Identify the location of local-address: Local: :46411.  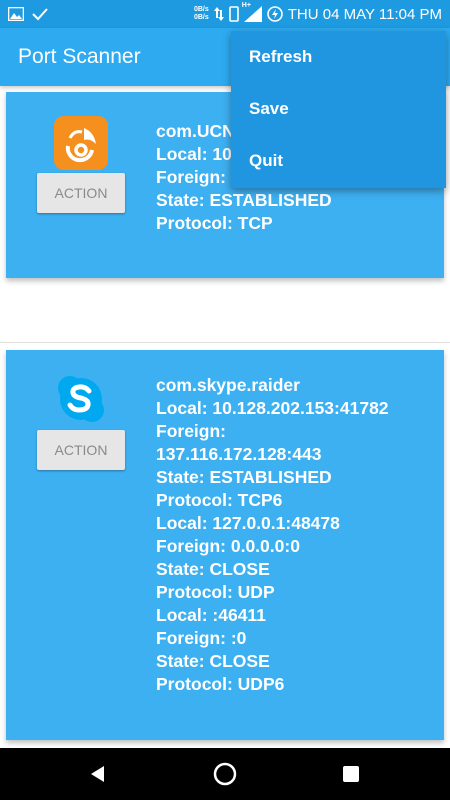
(211, 615).